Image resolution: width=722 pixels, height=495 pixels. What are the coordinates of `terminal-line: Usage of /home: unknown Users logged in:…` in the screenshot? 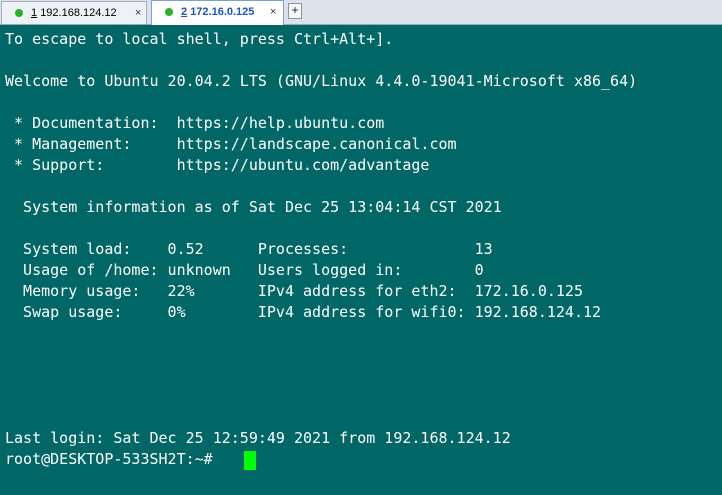 It's located at (244, 270).